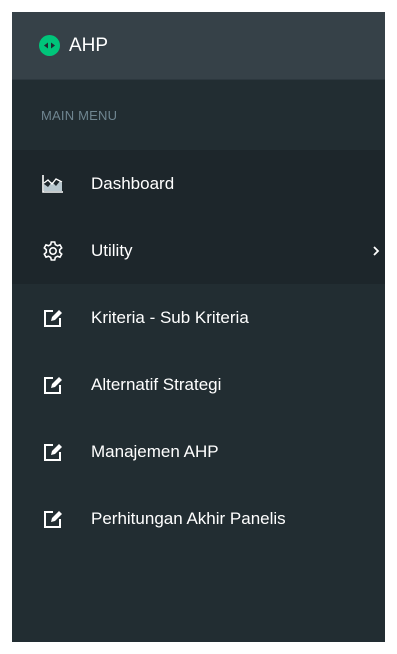  What do you see at coordinates (198, 115) in the screenshot?
I see `main-menu-header: MAIN MENU` at bounding box center [198, 115].